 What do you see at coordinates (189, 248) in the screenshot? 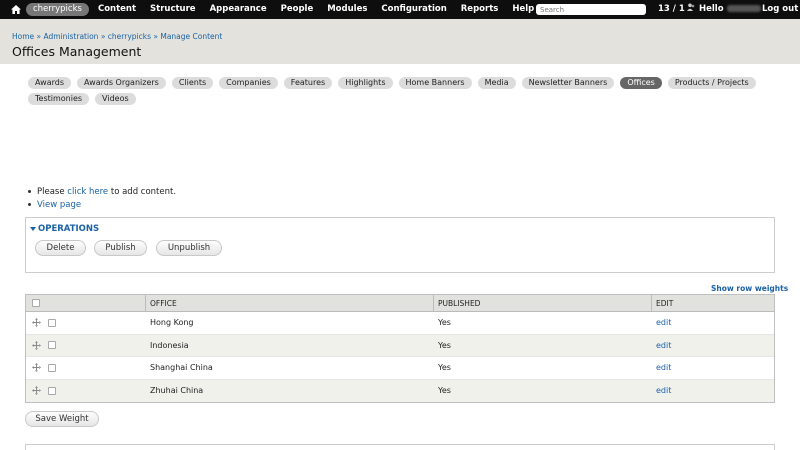
I see `unpublish-button: Unpublish` at bounding box center [189, 248].